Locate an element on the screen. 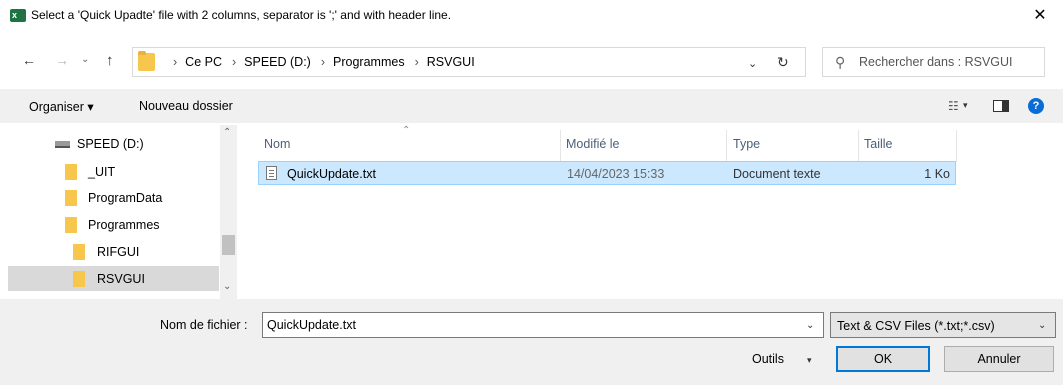  sort-ascending-icon: ⌃ is located at coordinates (406, 130).